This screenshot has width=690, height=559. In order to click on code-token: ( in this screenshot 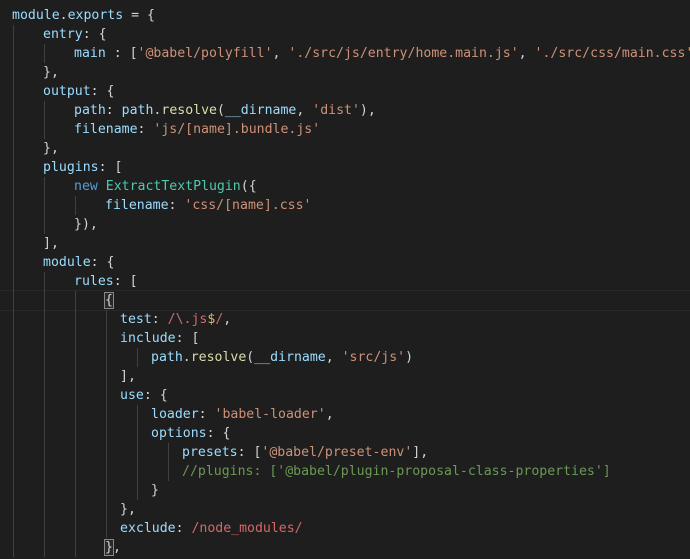, I will do `click(220, 110)`.